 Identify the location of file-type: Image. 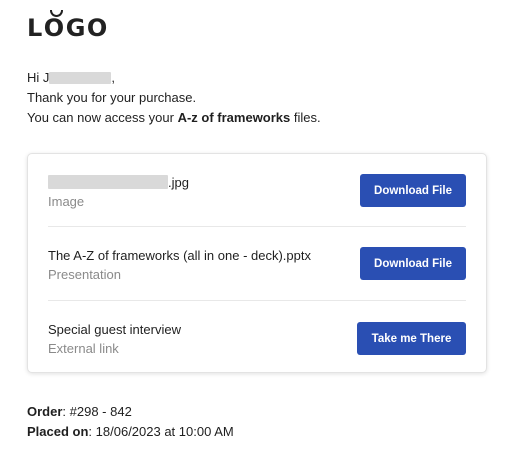
(66, 201).